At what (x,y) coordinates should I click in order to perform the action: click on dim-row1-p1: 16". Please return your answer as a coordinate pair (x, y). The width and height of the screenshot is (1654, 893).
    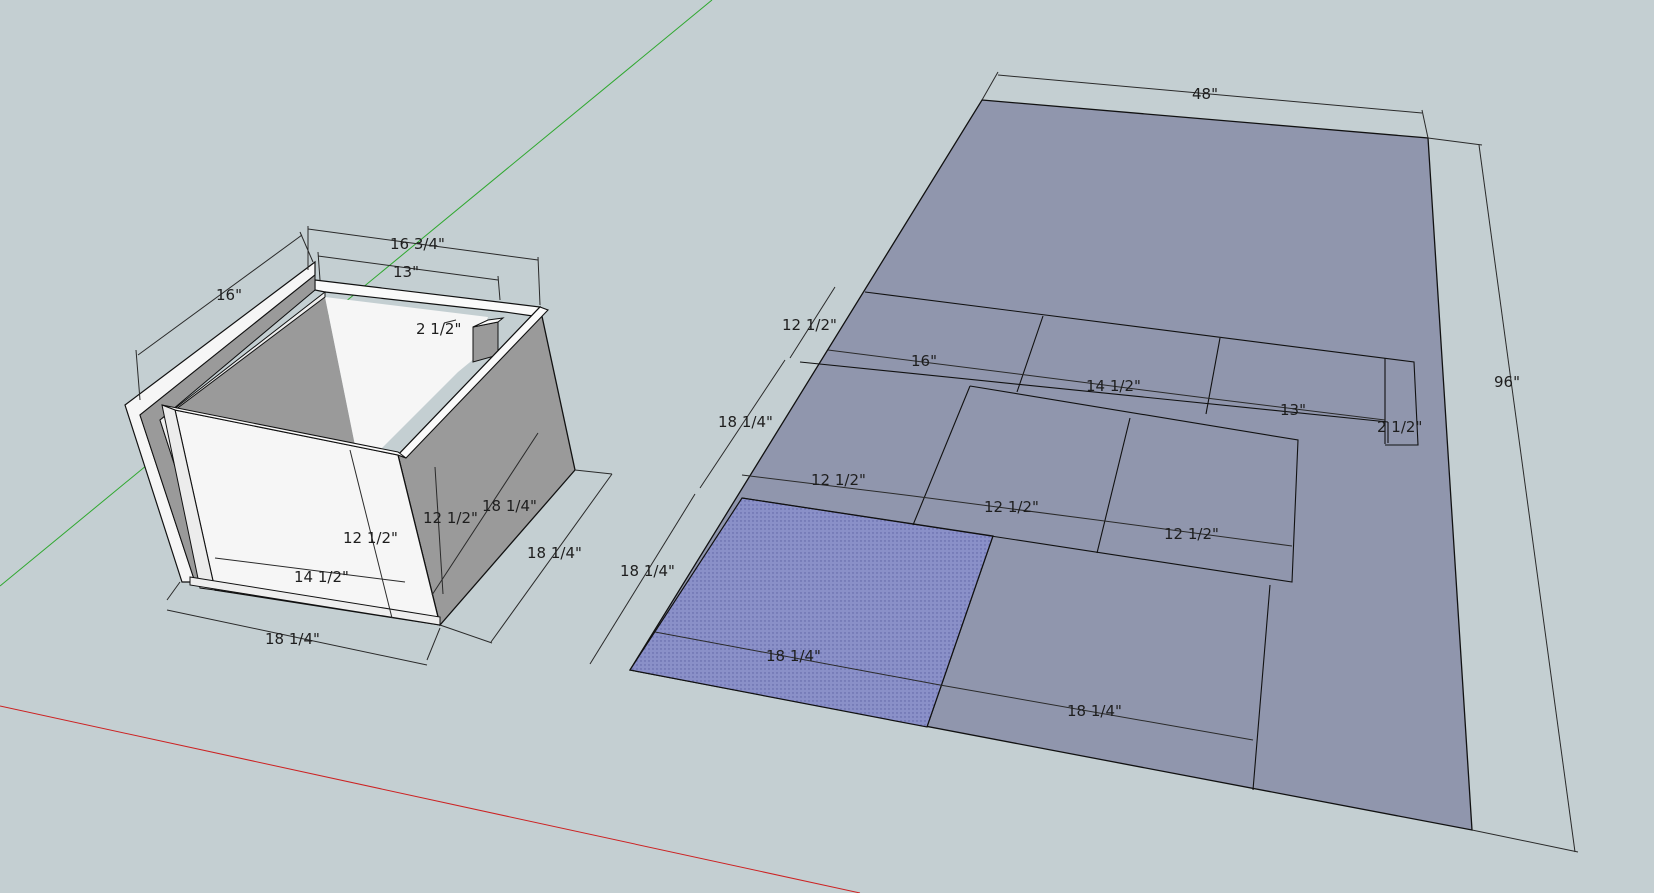
    Looking at the image, I should click on (924, 361).